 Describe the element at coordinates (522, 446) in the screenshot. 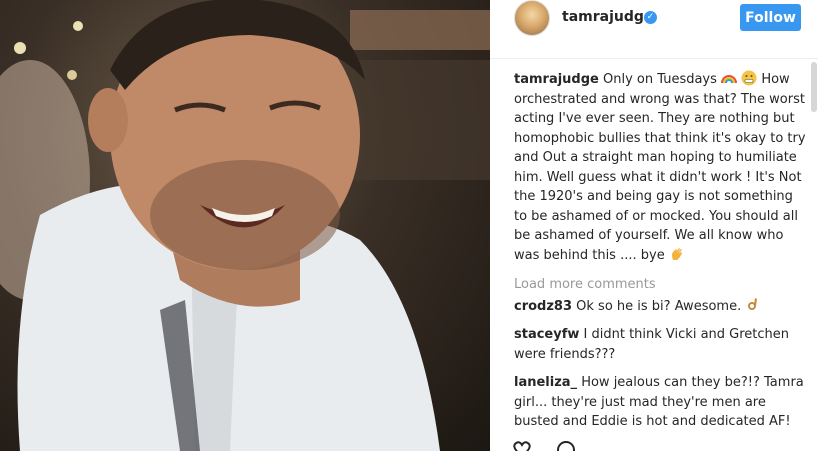

I see `heart-icon` at that location.